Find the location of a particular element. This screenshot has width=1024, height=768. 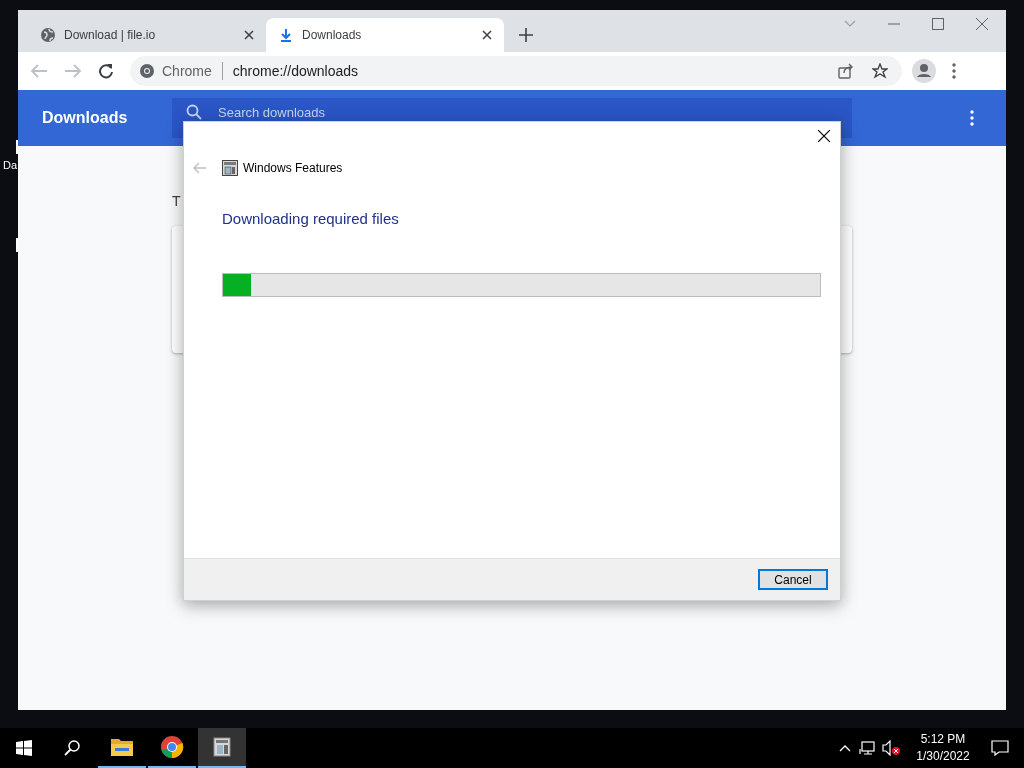

globe-icon is located at coordinates (48, 35).